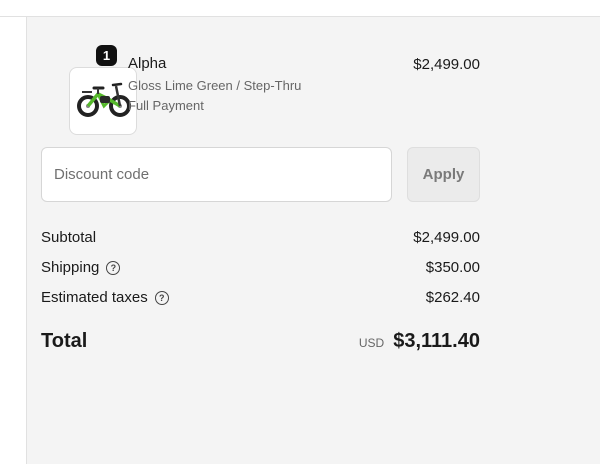  I want to click on product-name: Alpha, so click(147, 63).